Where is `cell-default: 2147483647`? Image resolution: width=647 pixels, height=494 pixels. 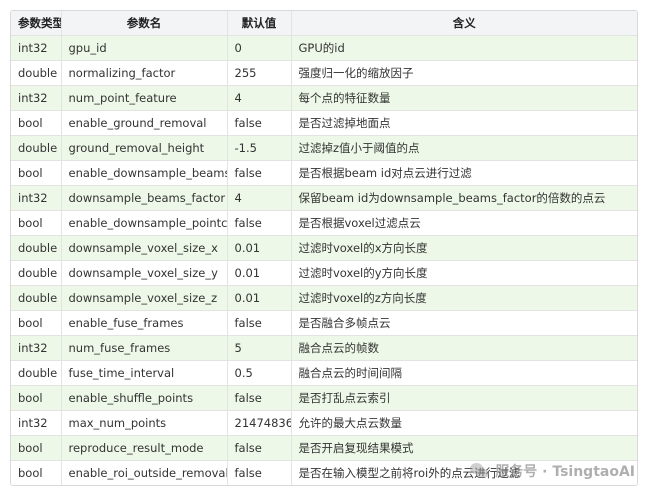 cell-default: 2147483647 is located at coordinates (259, 423).